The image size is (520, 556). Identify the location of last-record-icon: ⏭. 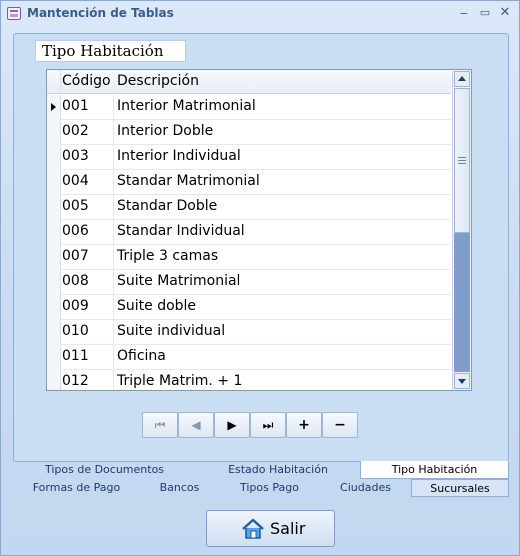
(268, 425).